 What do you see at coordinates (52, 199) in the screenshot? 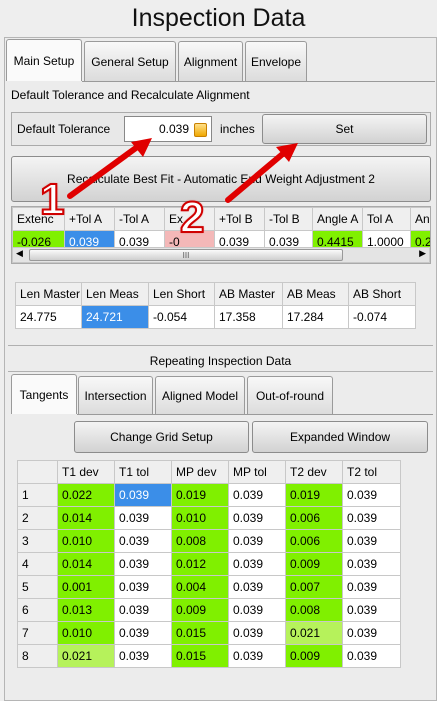
I see `marker-1: 1` at bounding box center [52, 199].